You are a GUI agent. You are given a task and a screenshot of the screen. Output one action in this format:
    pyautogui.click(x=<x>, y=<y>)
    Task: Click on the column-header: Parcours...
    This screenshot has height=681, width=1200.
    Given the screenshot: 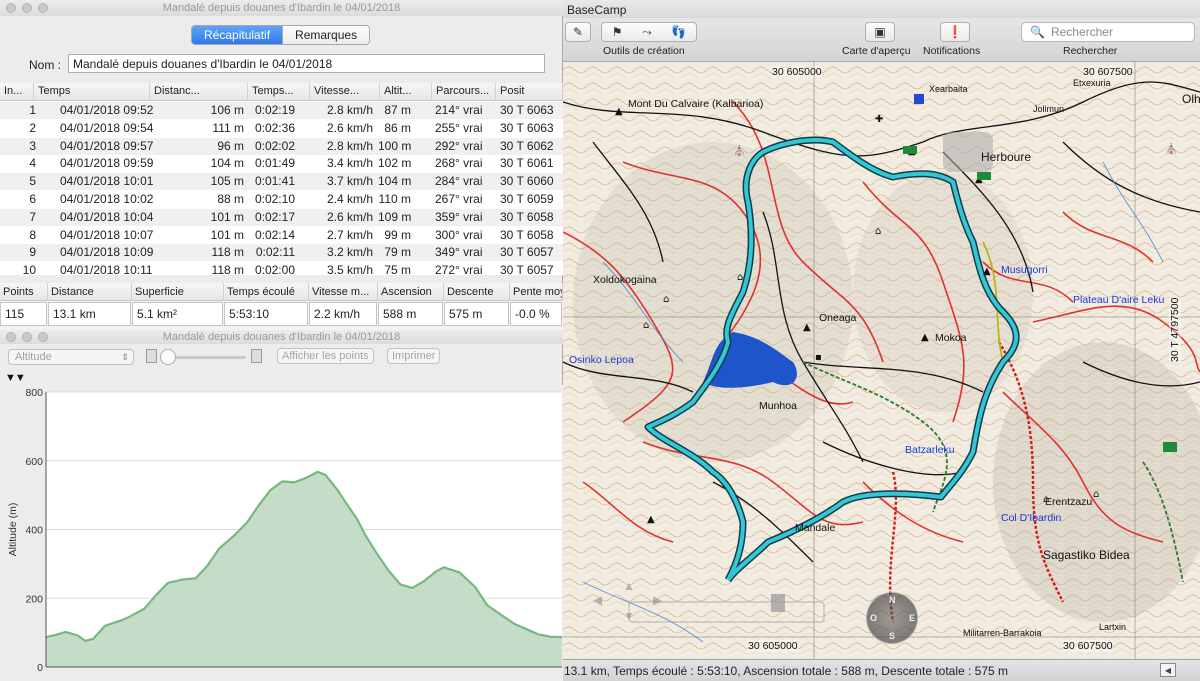 What is the action you would take?
    pyautogui.click(x=464, y=92)
    